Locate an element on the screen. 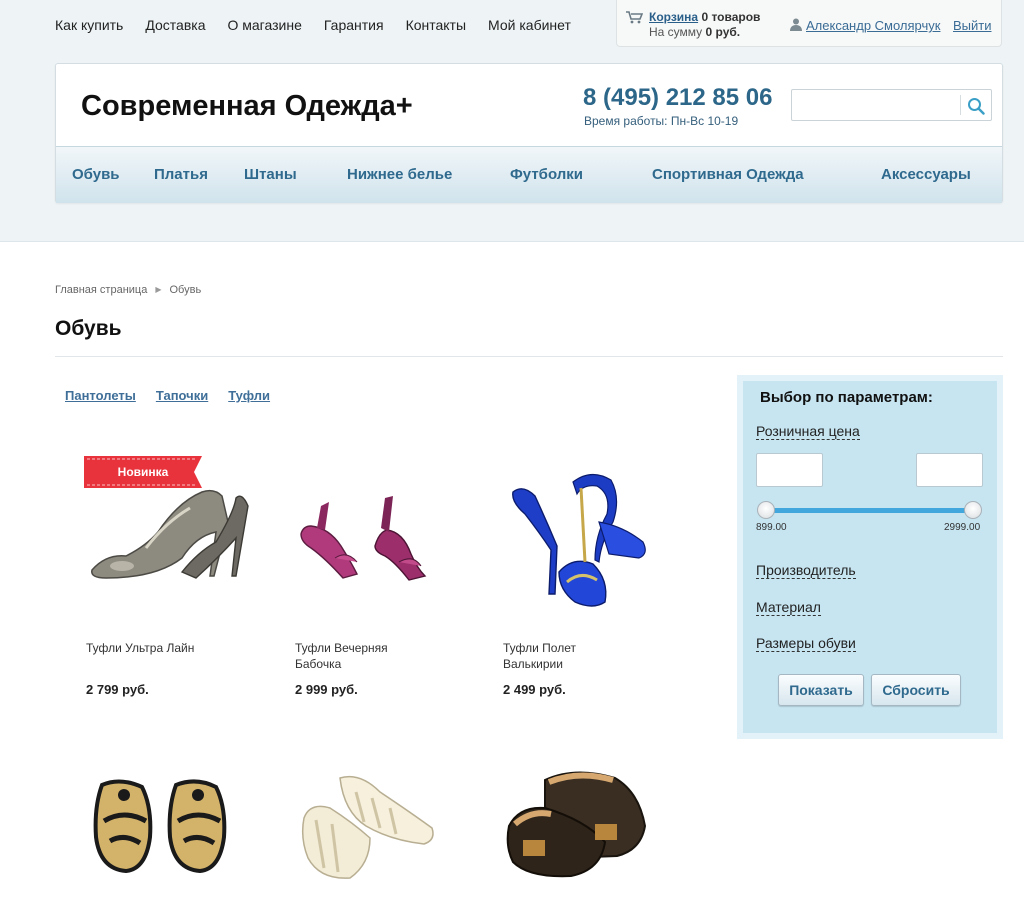 The height and width of the screenshot is (904, 1024). price-slider-min-handle is located at coordinates (766, 510).